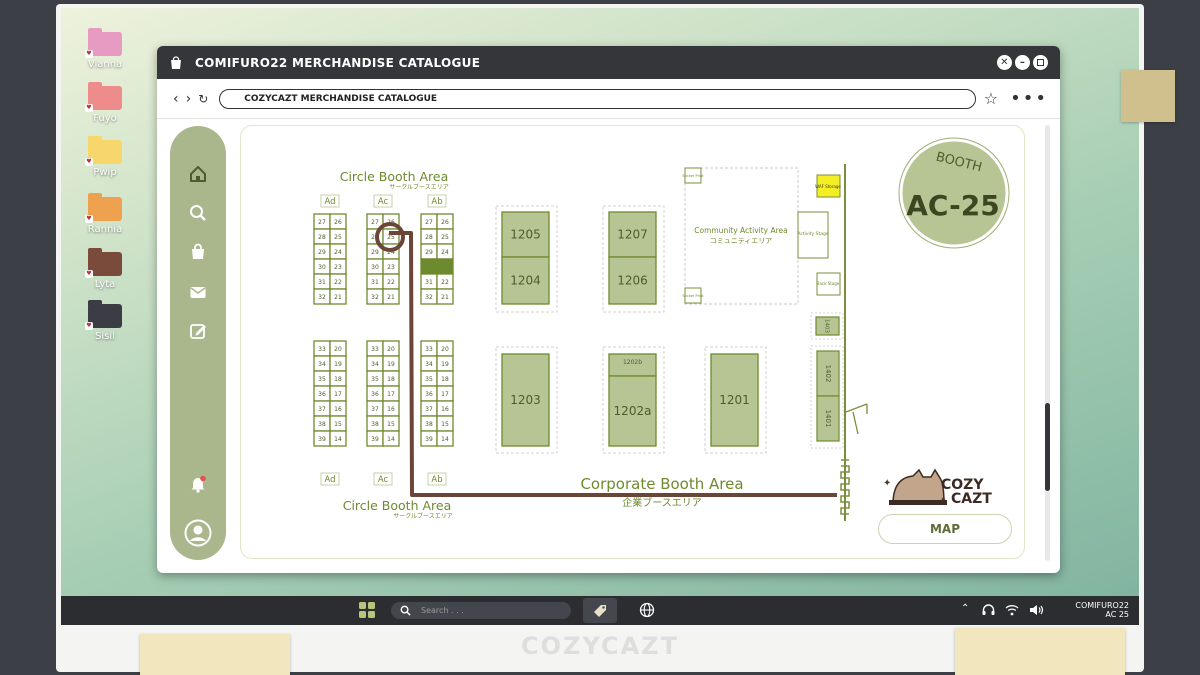  I want to click on circle-booth-number: 33, so click(322, 349).